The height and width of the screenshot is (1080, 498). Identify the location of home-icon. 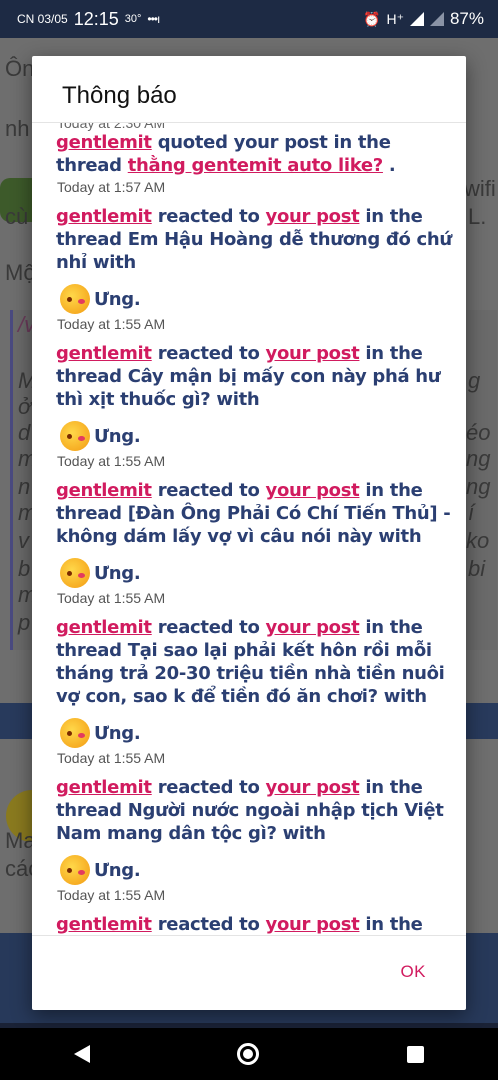
(248, 1054).